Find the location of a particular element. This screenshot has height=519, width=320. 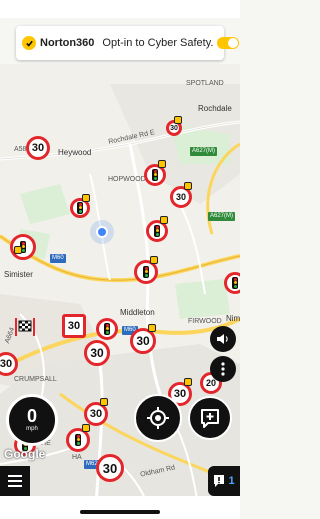

place-label: HOPWOOD is located at coordinates (127, 179).